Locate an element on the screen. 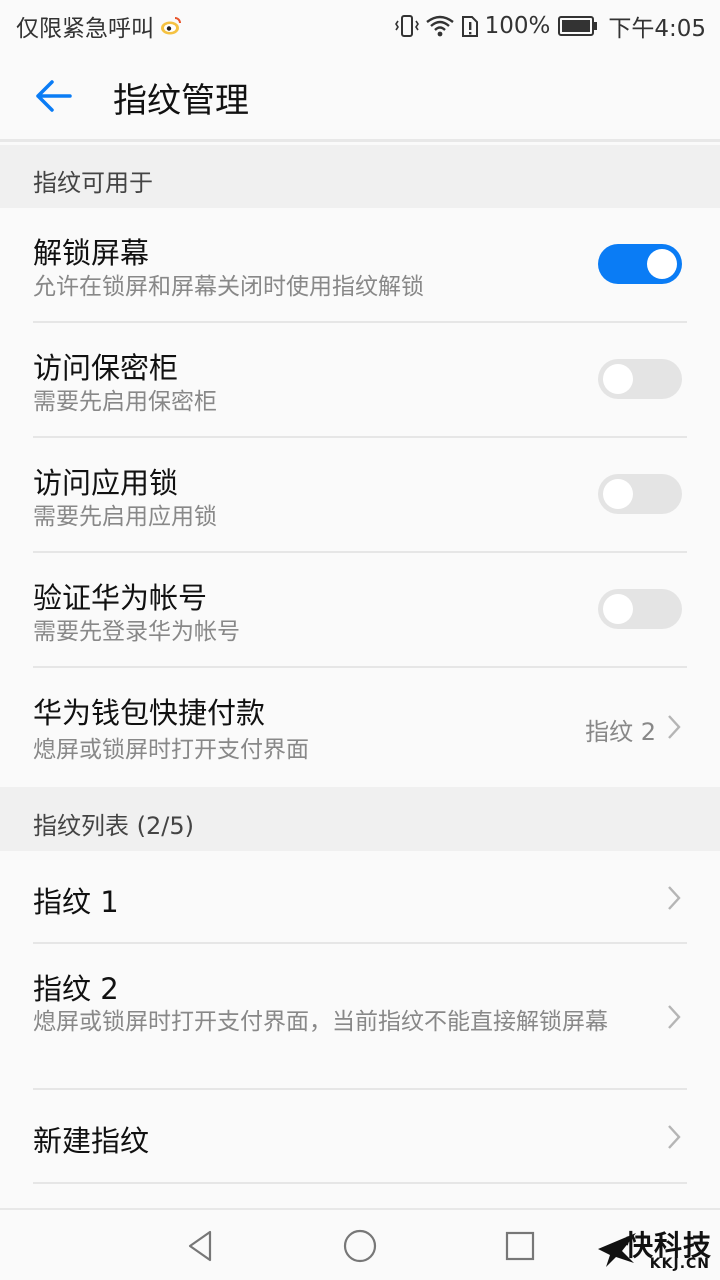  item-title: 指纹 1 is located at coordinates (76, 902).